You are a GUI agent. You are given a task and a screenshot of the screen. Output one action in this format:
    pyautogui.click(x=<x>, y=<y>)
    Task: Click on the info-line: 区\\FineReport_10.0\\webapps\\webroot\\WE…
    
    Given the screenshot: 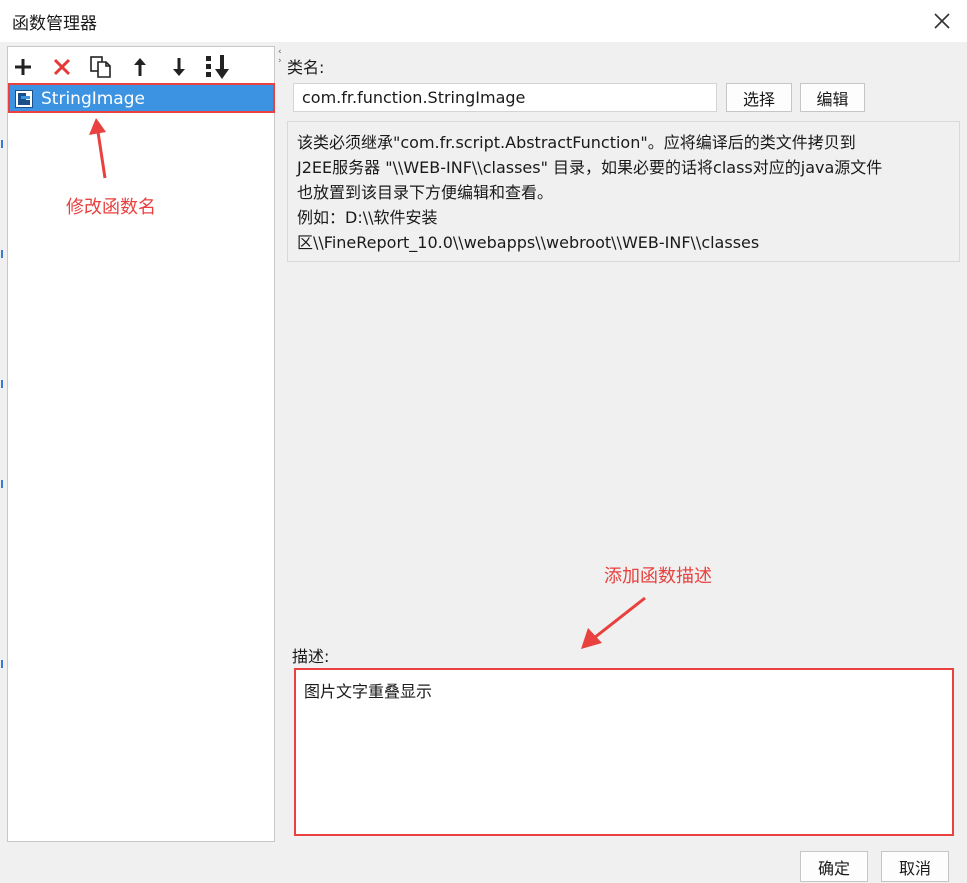 What is the action you would take?
    pyautogui.click(x=528, y=242)
    